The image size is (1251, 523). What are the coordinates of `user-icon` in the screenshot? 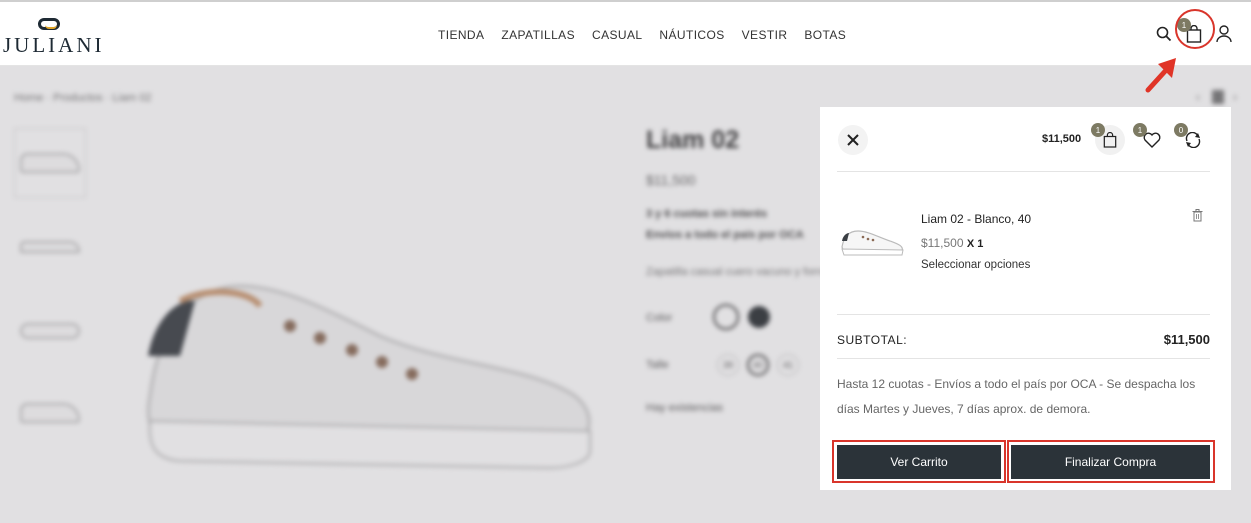 It's located at (1224, 34).